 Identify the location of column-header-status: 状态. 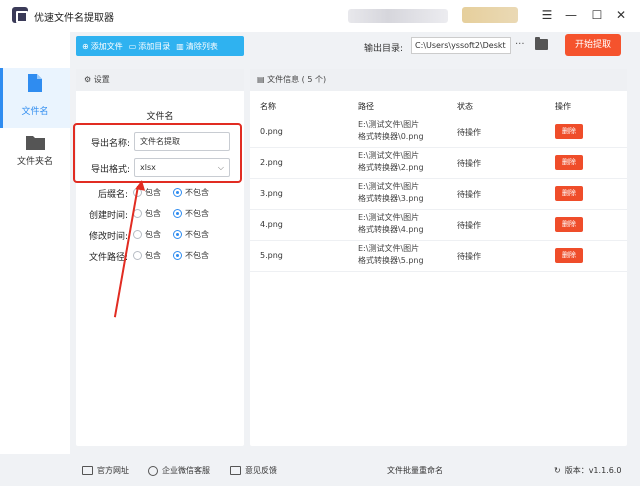
(465, 106).